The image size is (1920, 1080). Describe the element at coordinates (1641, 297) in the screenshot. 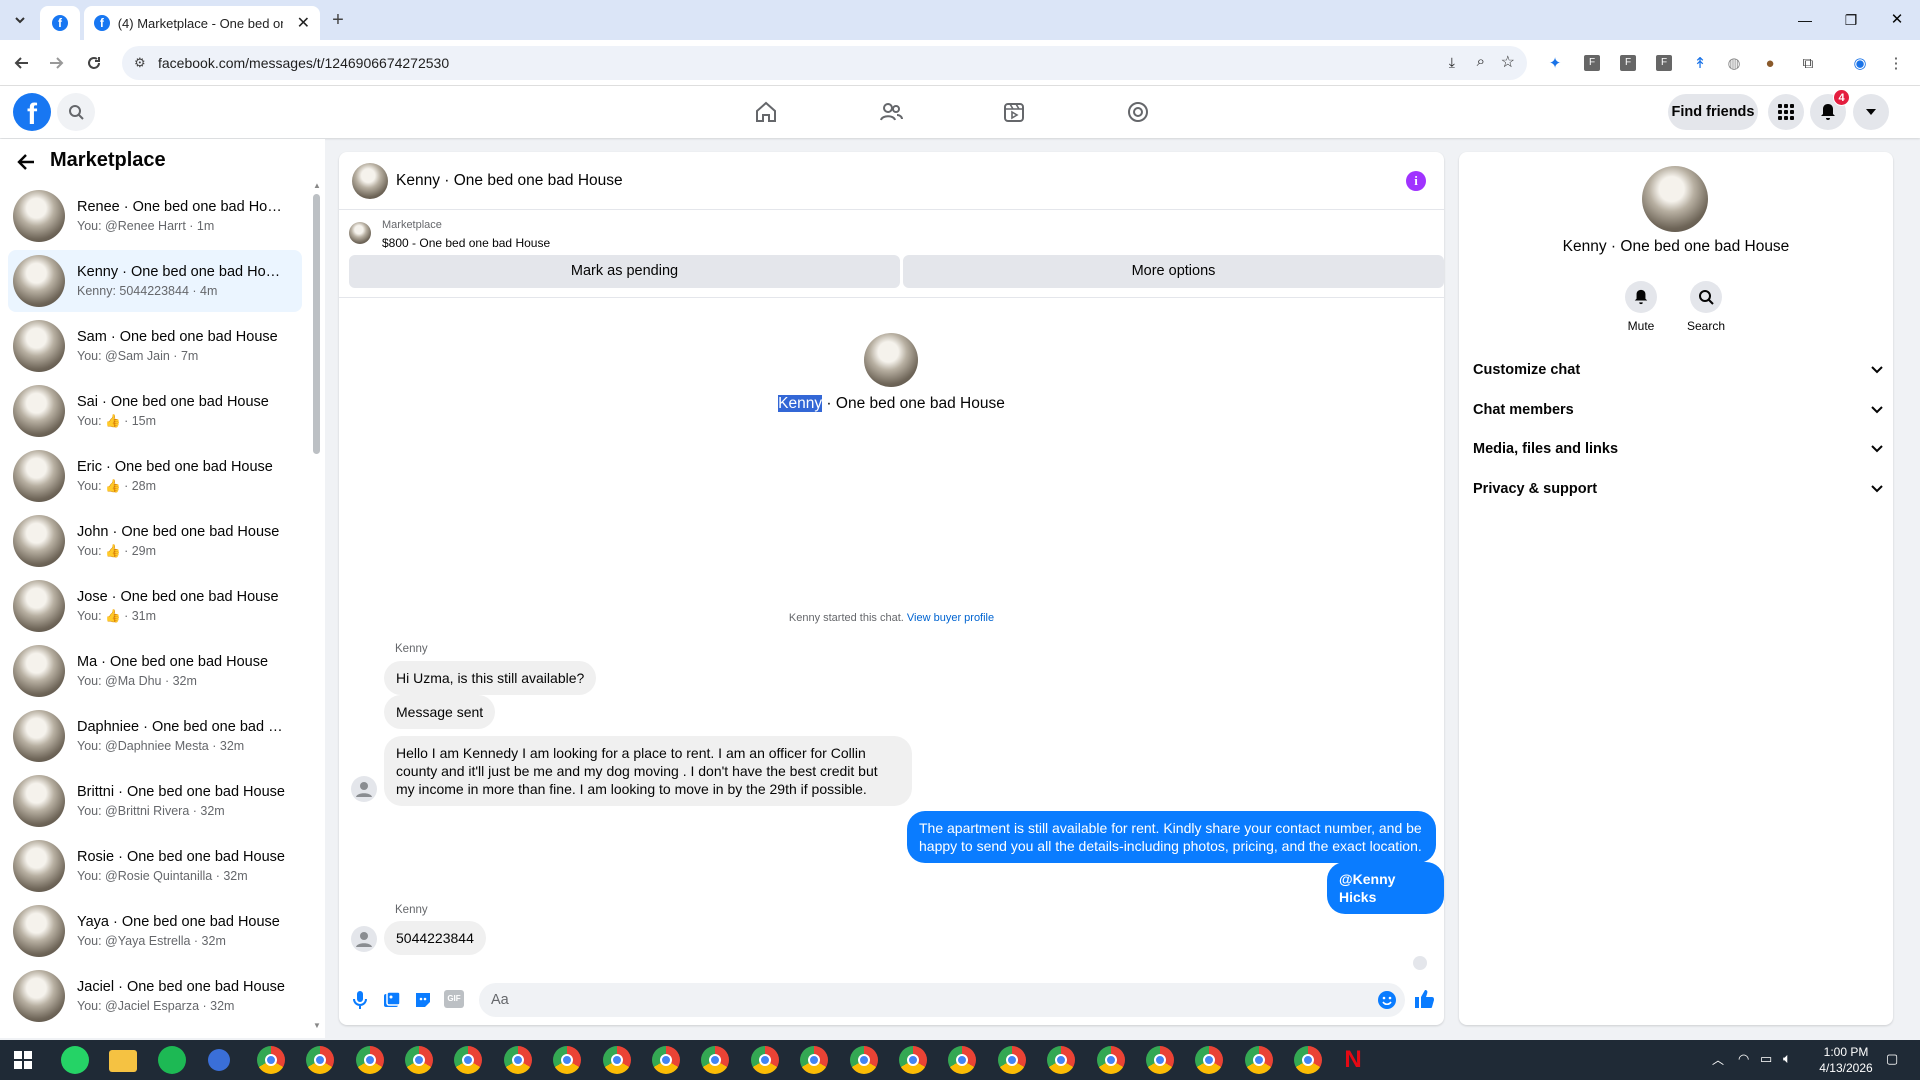

I see `mute-button` at that location.